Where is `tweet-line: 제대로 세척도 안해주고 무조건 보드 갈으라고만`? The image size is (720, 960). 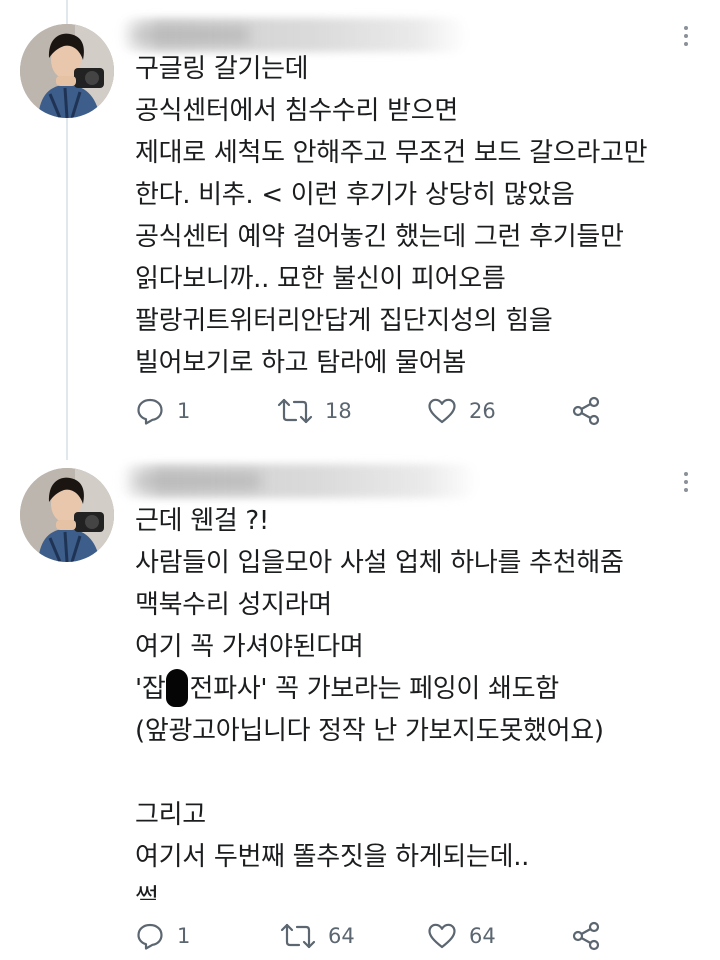
tweet-line: 제대로 세척도 안해주고 무조건 보드 갈으라고만 is located at coordinates (391, 153).